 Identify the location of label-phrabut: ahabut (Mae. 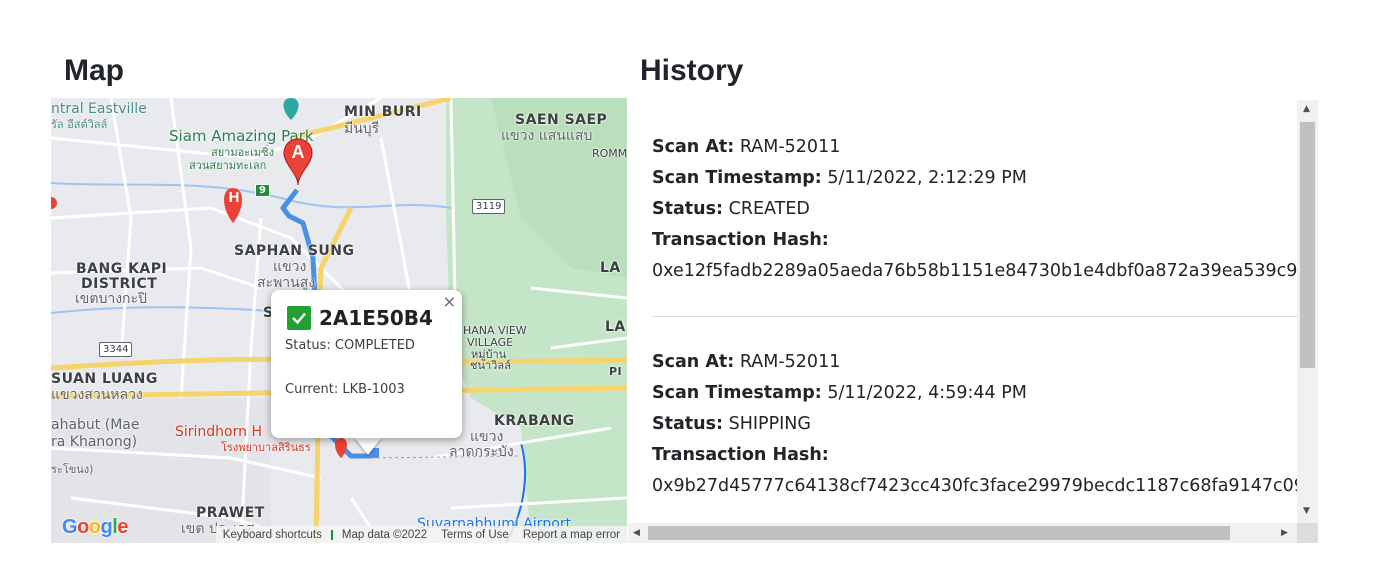
(95, 425).